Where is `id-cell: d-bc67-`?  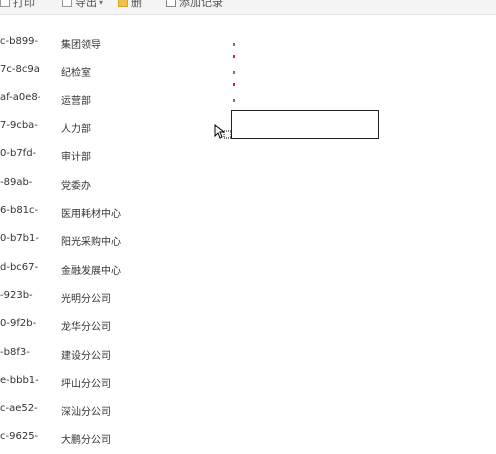
id-cell: d-bc67- is located at coordinates (19, 267).